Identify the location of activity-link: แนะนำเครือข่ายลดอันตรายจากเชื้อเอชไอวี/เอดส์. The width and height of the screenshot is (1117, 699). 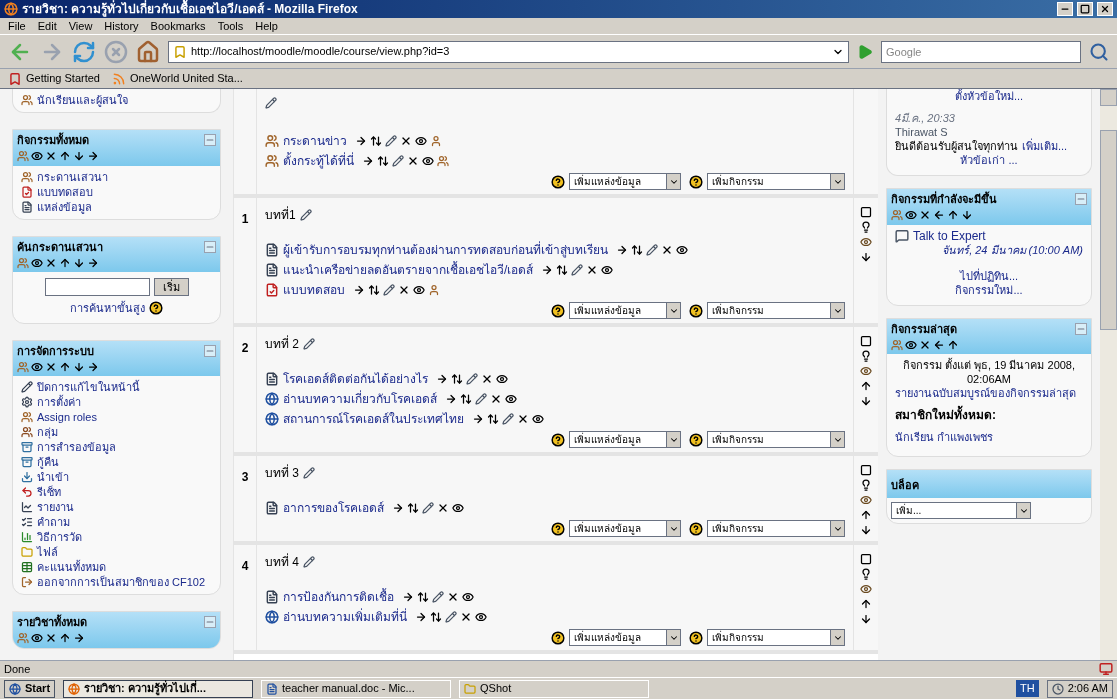
(408, 270).